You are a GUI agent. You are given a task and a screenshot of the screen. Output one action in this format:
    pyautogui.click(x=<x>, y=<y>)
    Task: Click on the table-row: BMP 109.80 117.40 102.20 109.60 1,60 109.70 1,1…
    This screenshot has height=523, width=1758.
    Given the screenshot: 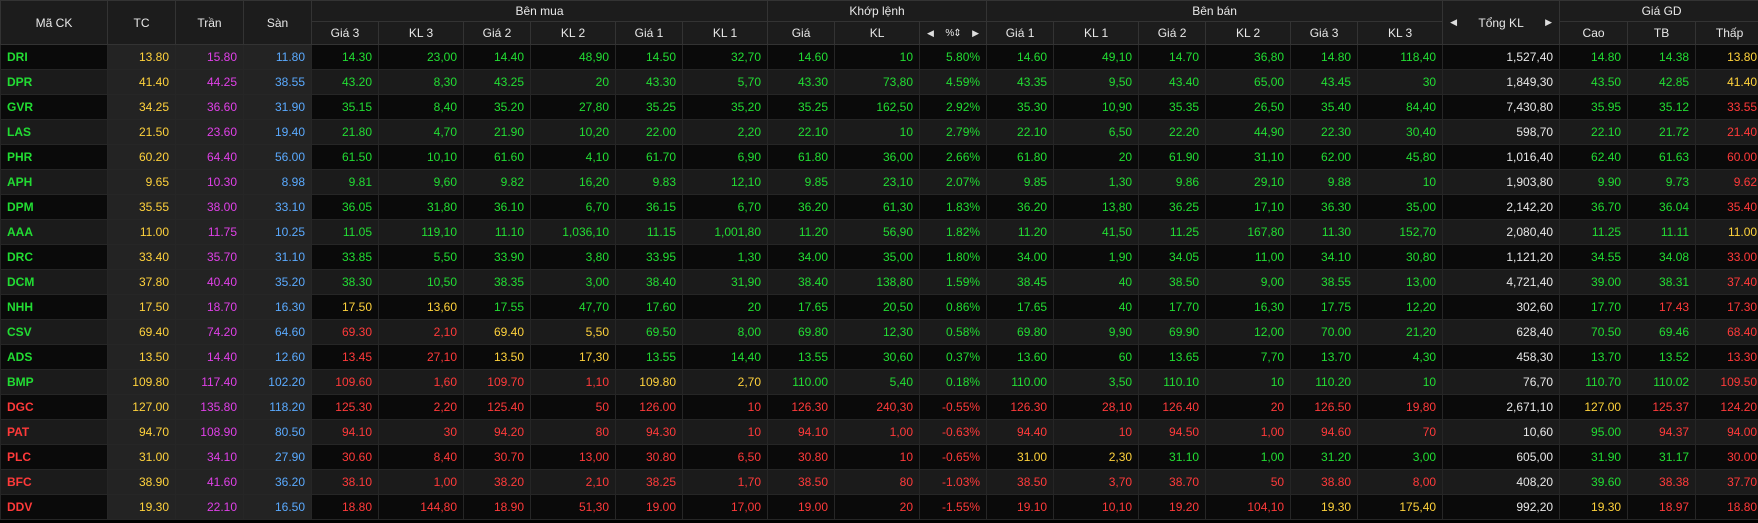 What is the action you would take?
    pyautogui.click(x=879, y=382)
    